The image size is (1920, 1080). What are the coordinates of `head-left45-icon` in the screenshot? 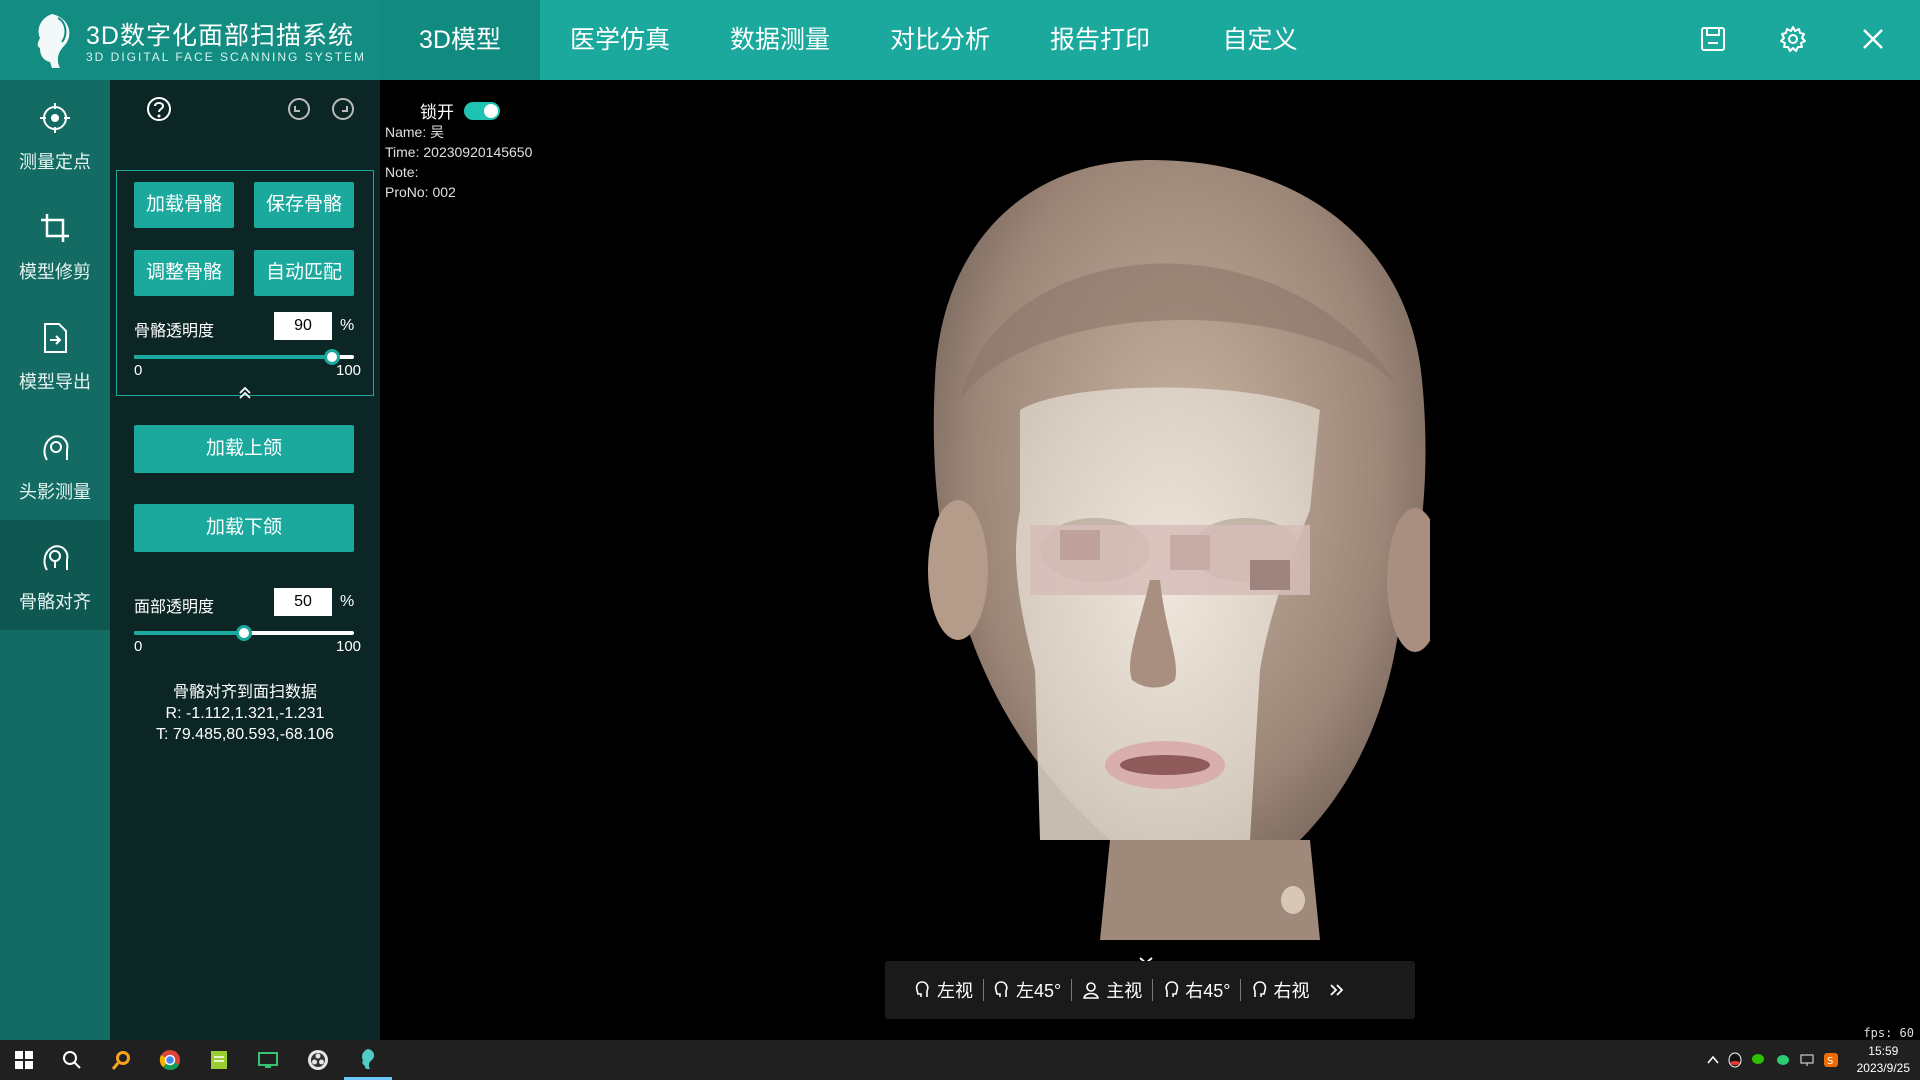 It's located at (1001, 989).